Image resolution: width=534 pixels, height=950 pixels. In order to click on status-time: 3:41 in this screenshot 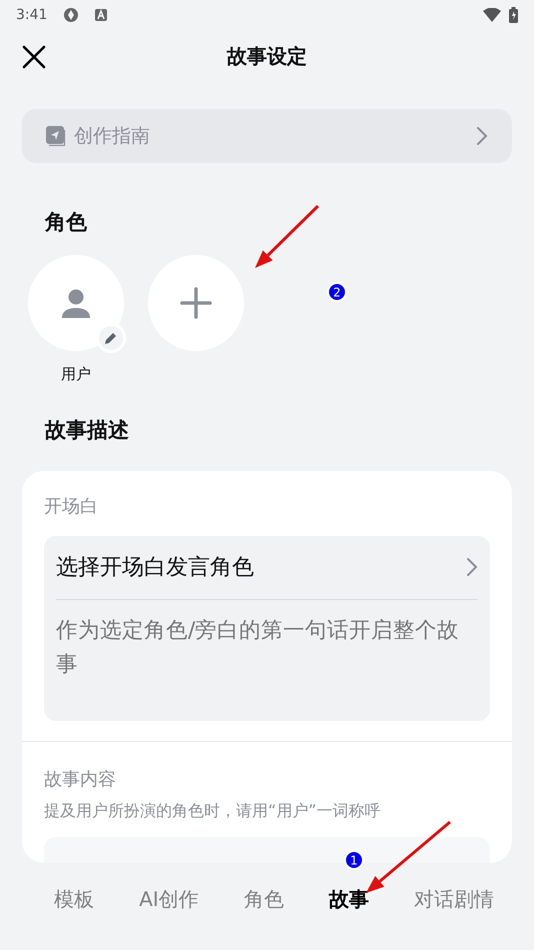, I will do `click(32, 15)`.